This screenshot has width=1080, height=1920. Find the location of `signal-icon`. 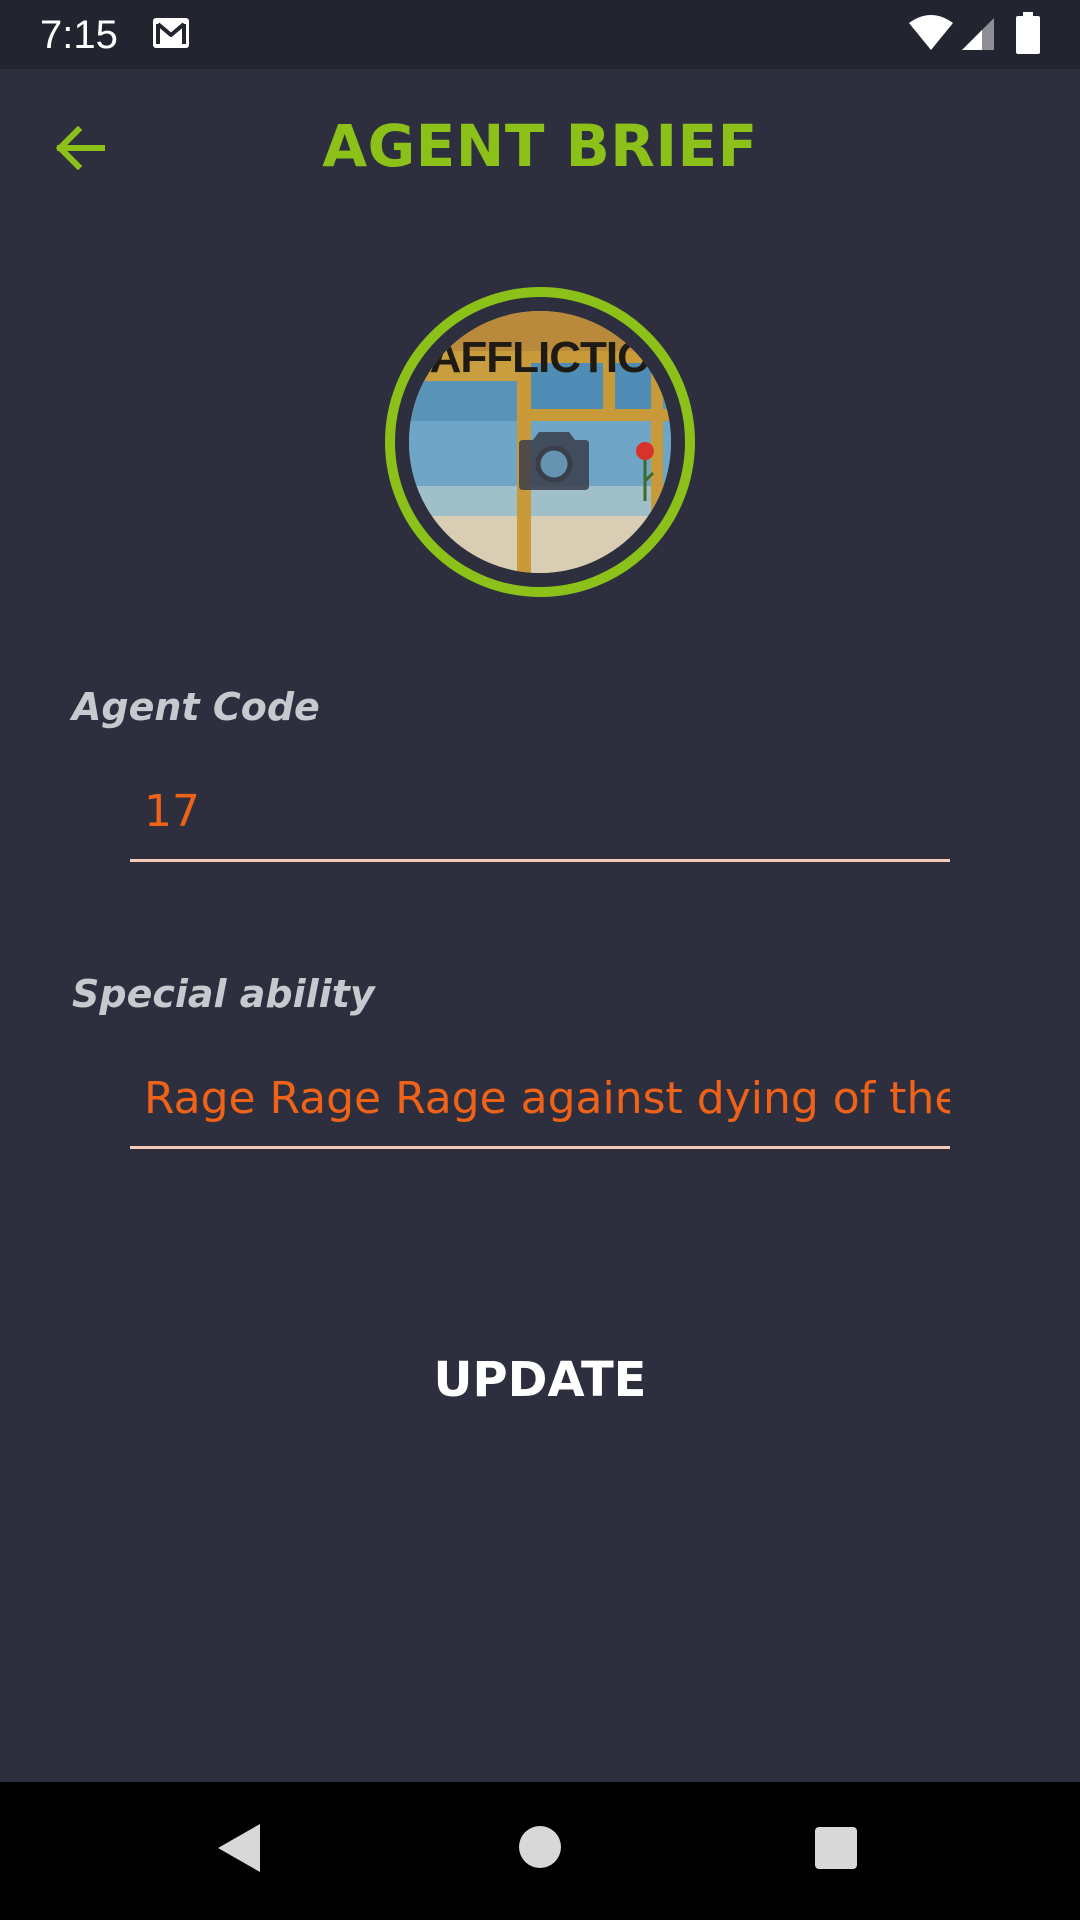

signal-icon is located at coordinates (978, 34).